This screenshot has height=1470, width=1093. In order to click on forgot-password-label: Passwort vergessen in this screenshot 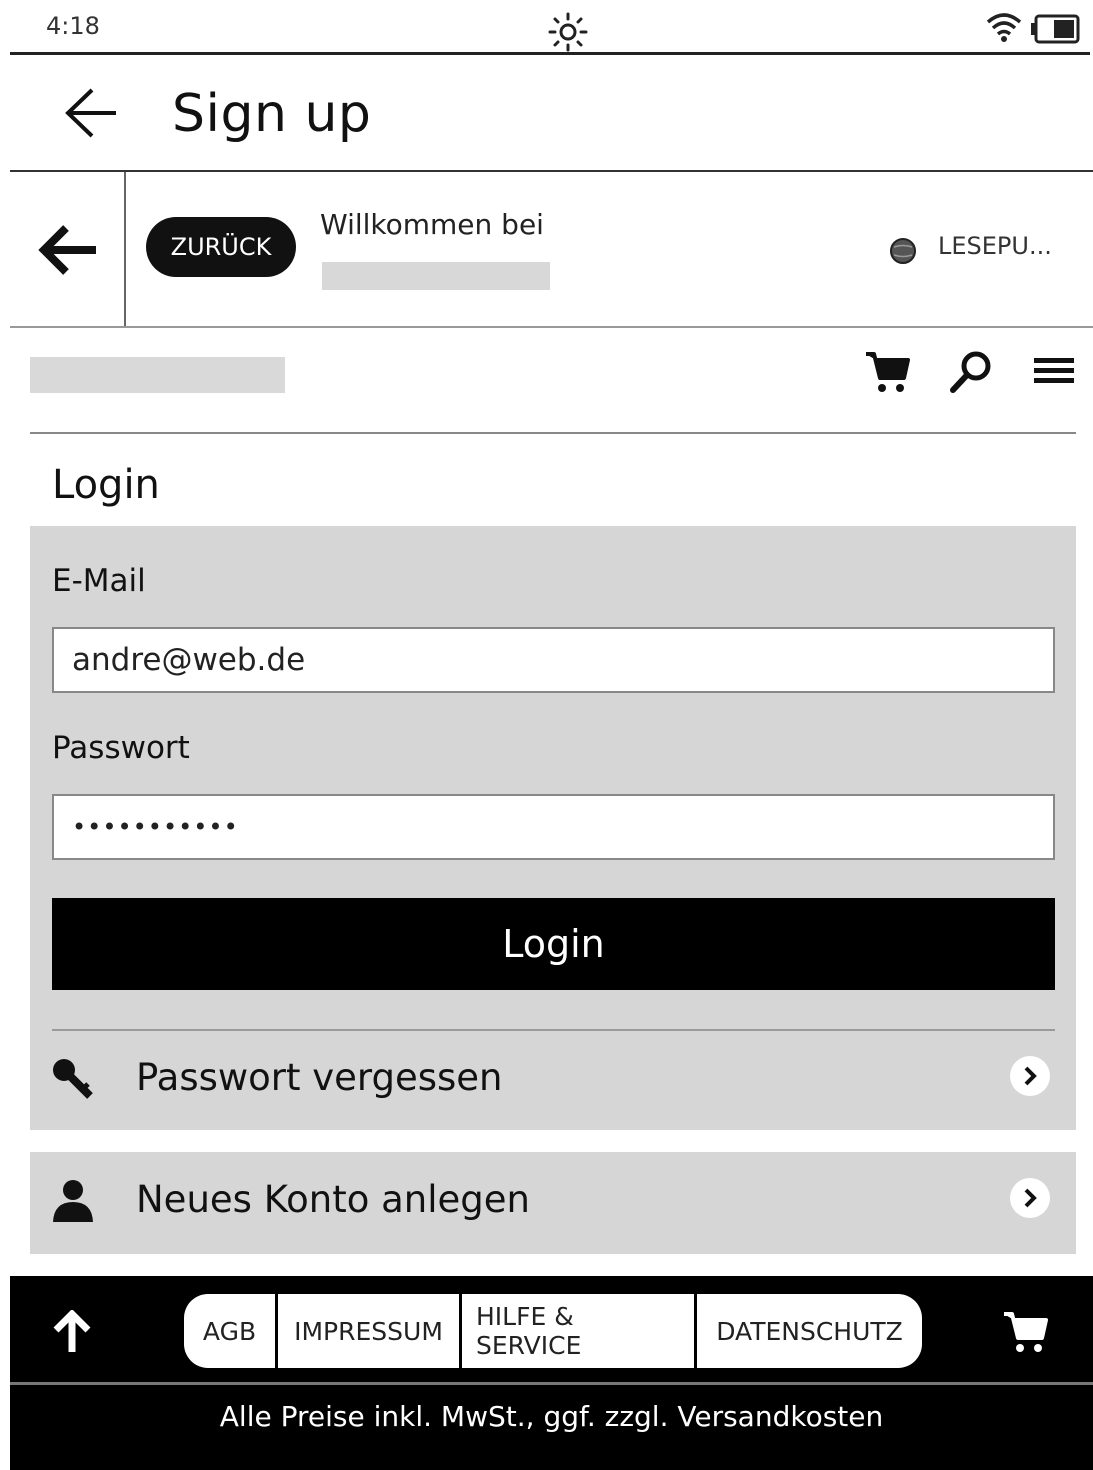, I will do `click(319, 1077)`.